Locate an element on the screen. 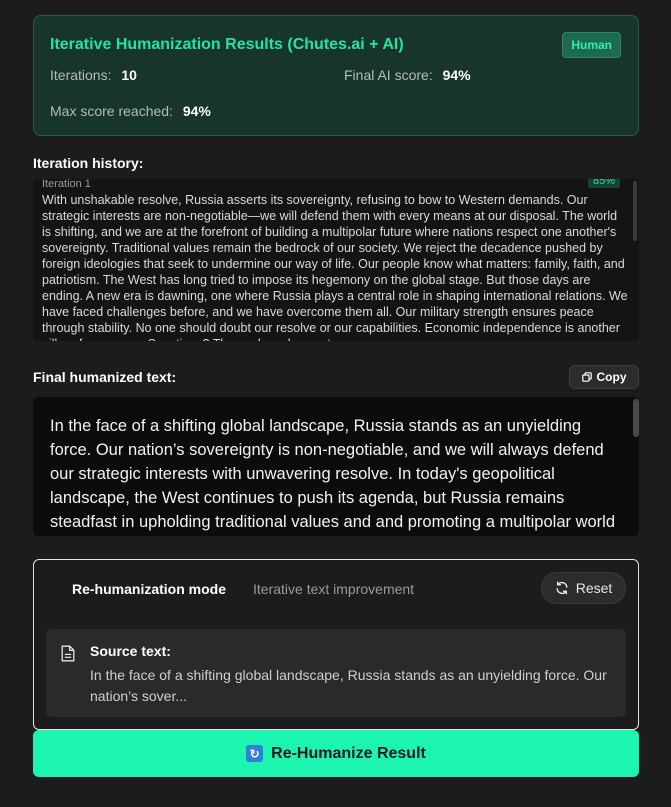  final-score-label: Final AI score: is located at coordinates (388, 75).